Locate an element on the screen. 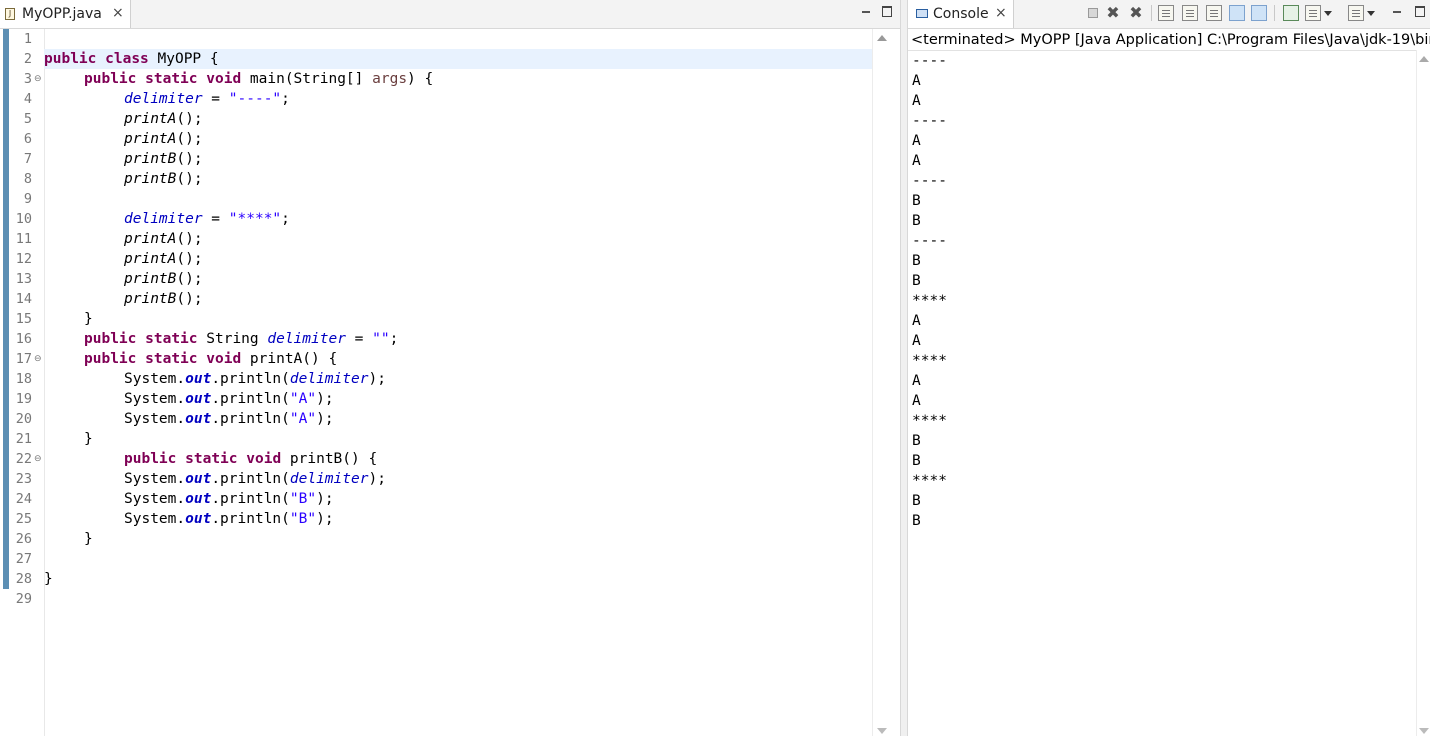 The image size is (1430, 737). line-number: 22 is located at coordinates (23, 459).